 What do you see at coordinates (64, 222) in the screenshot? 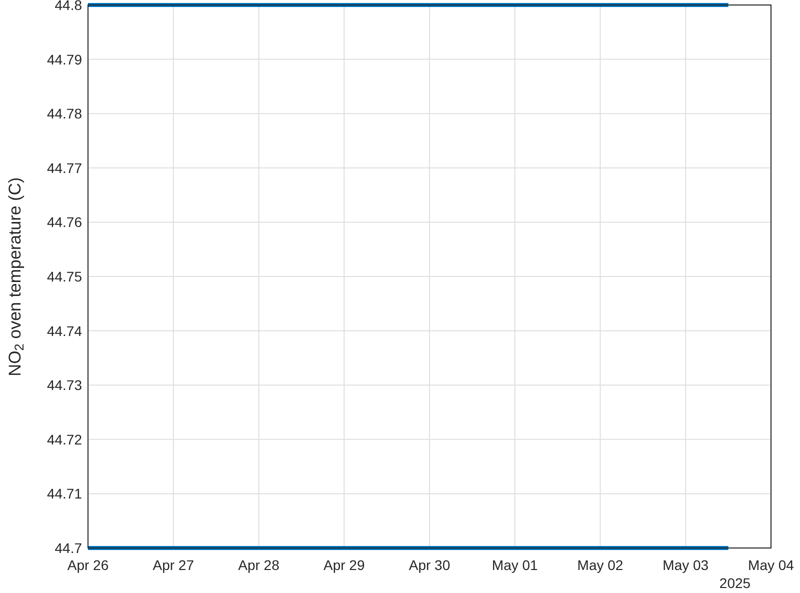
I see `y-tick-label: 44.76` at bounding box center [64, 222].